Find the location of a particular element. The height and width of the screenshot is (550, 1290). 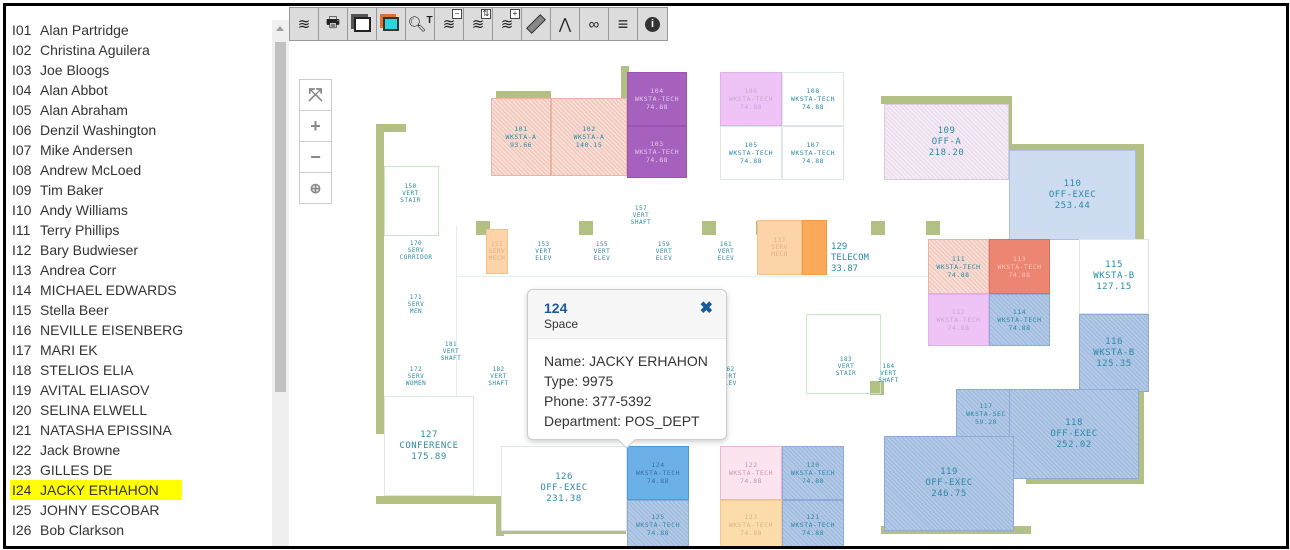

zoom-in-button: + is located at coordinates (315, 126).